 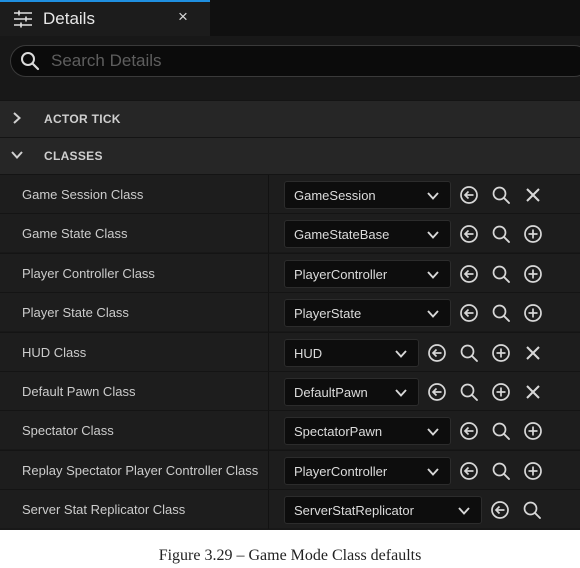 I want to click on property-row: Default Pawn Class DefaultPawn, so click(x=290, y=391).